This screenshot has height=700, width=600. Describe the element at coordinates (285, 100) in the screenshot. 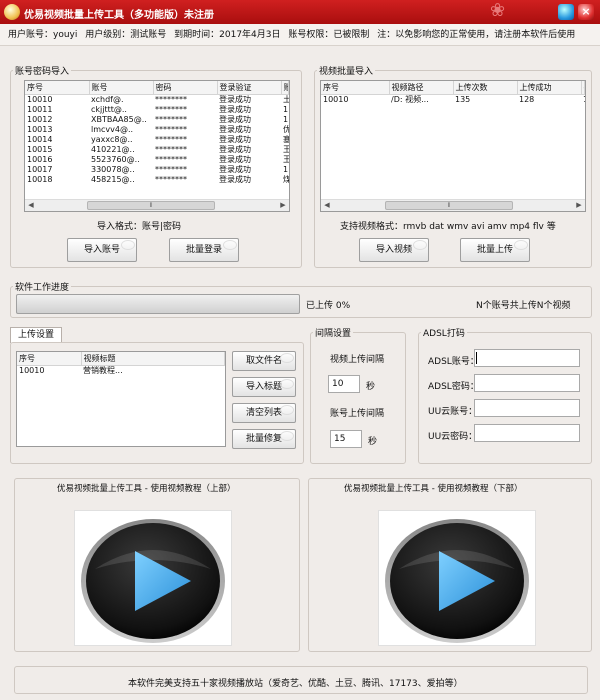

I see `table-cell: 土` at that location.